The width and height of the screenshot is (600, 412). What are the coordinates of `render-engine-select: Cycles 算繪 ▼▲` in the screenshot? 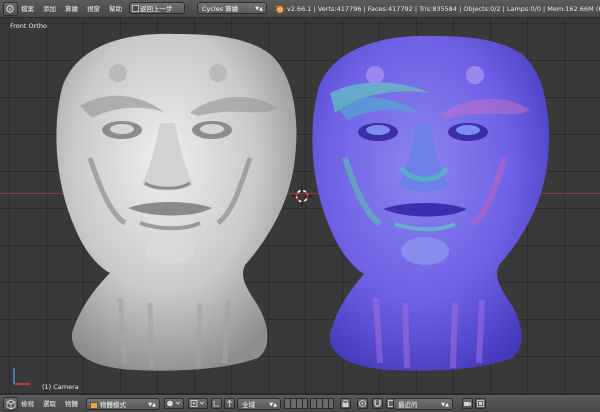 It's located at (232, 8).